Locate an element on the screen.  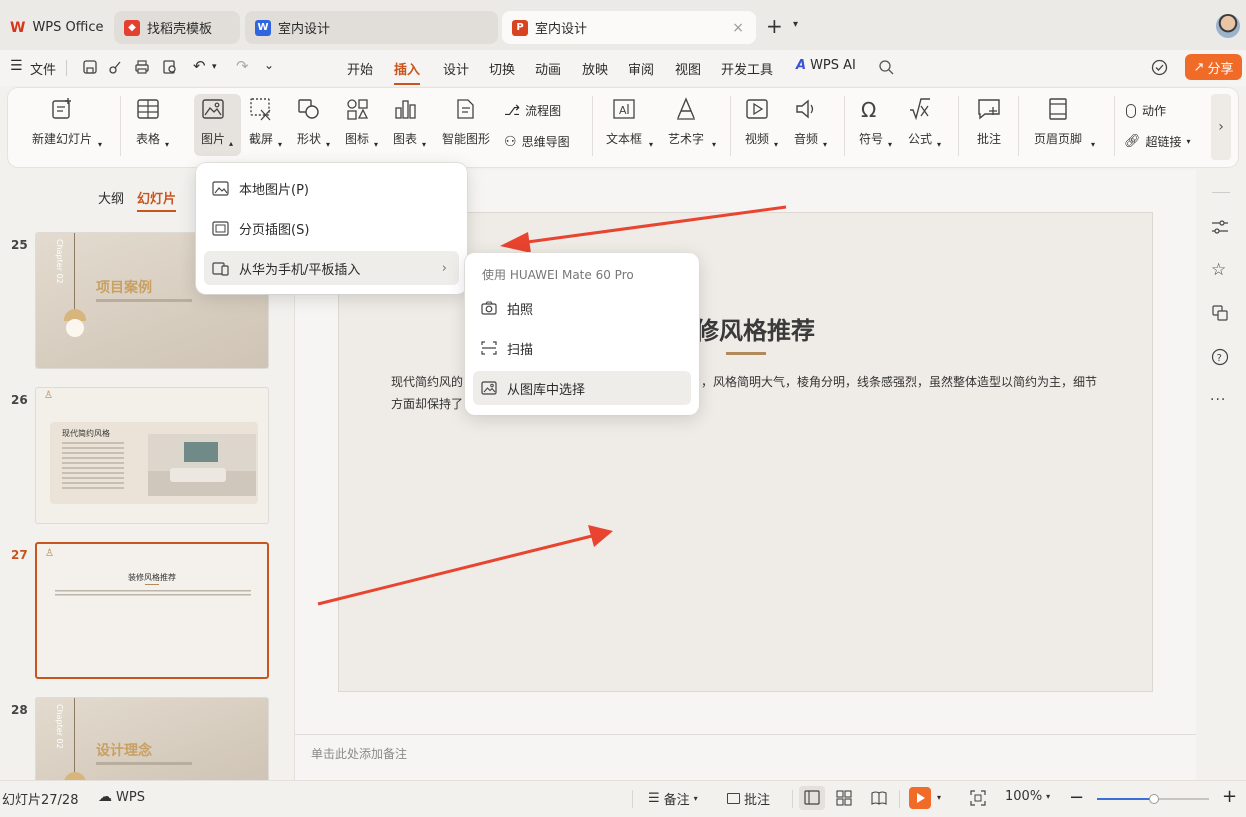
menu-item-take-photo: 拍照 is located at coordinates (582, 308).